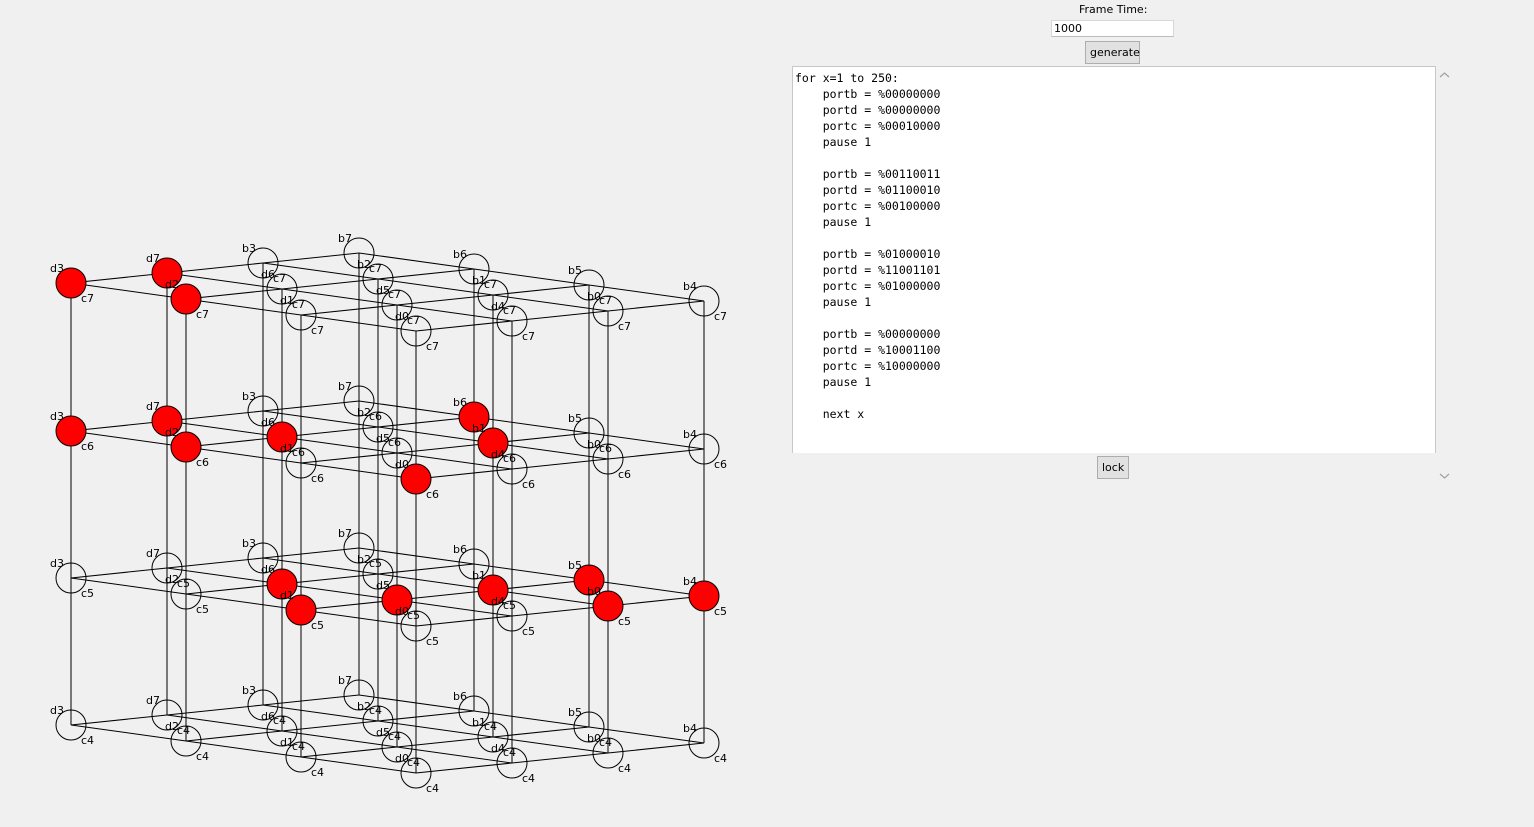  I want to click on generate-button: generate, so click(1112, 52).